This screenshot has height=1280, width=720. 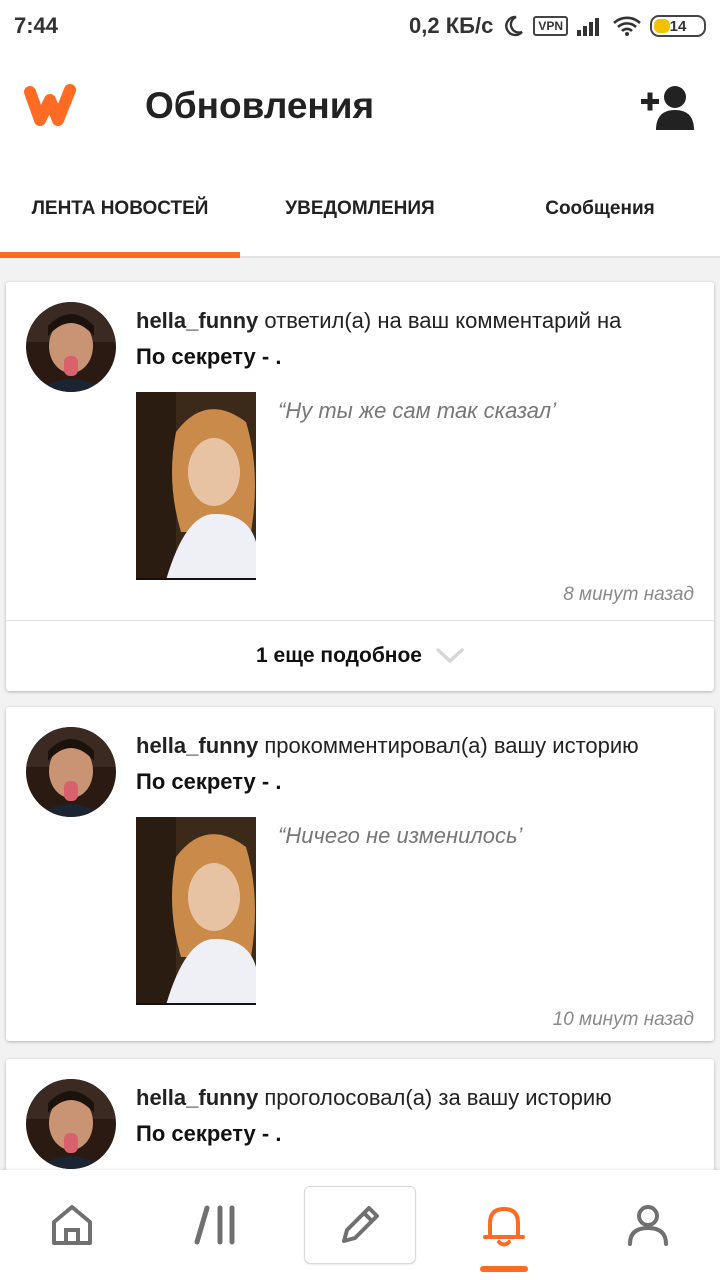 I want to click on comment-quote: “Ничего не изменилось’, so click(x=400, y=835).